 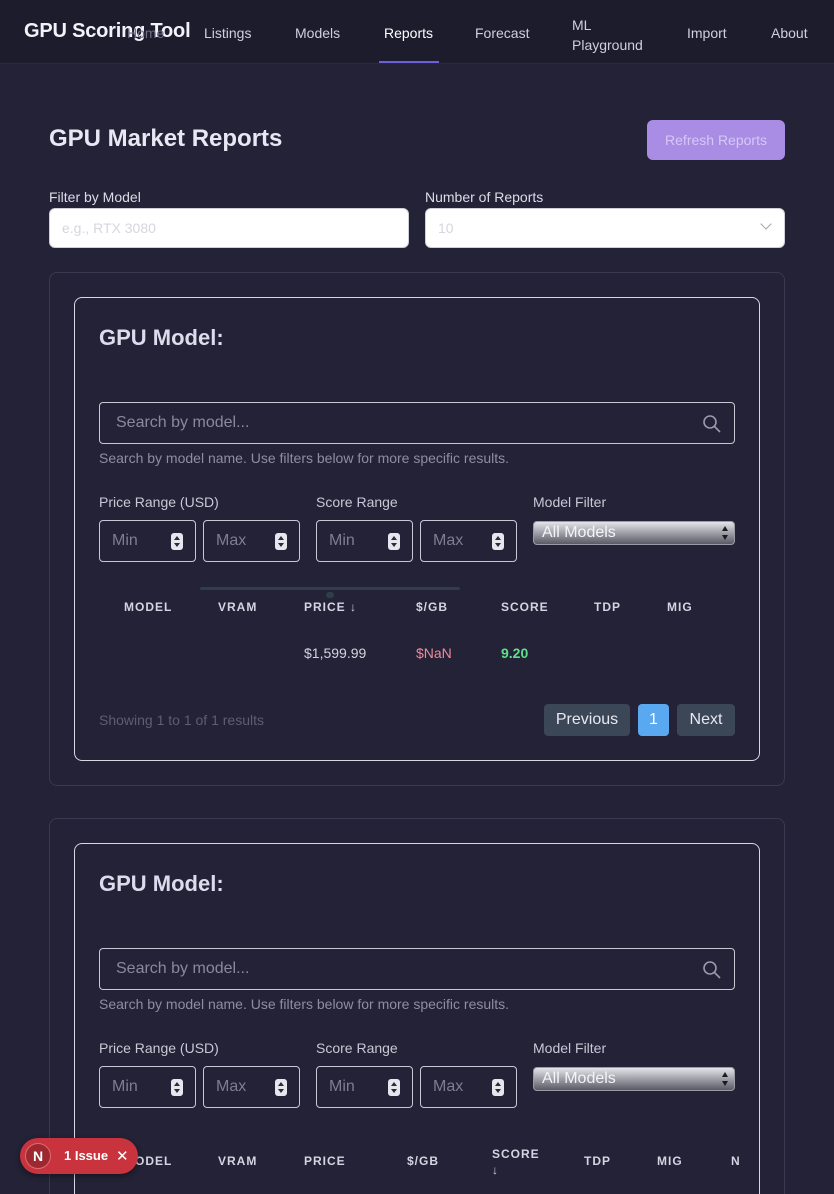 What do you see at coordinates (766, 224) in the screenshot?
I see `chevron-down-icon` at bounding box center [766, 224].